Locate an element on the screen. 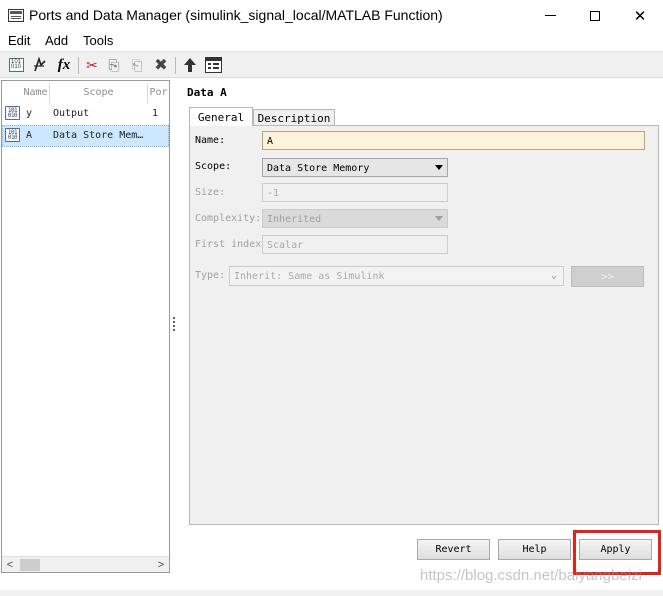  add-data-button: 101 010 is located at coordinates (16, 65).